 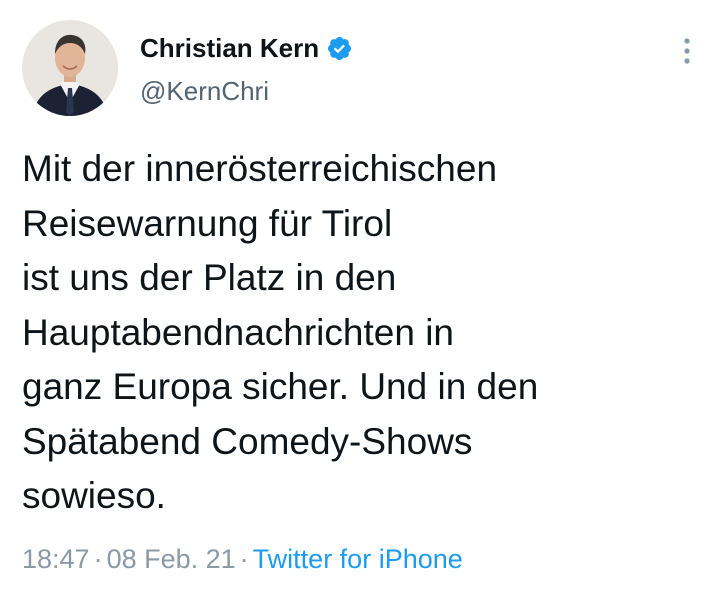 I want to click on tweet-text-line: ist uns der Platz in den, so click(x=209, y=277).